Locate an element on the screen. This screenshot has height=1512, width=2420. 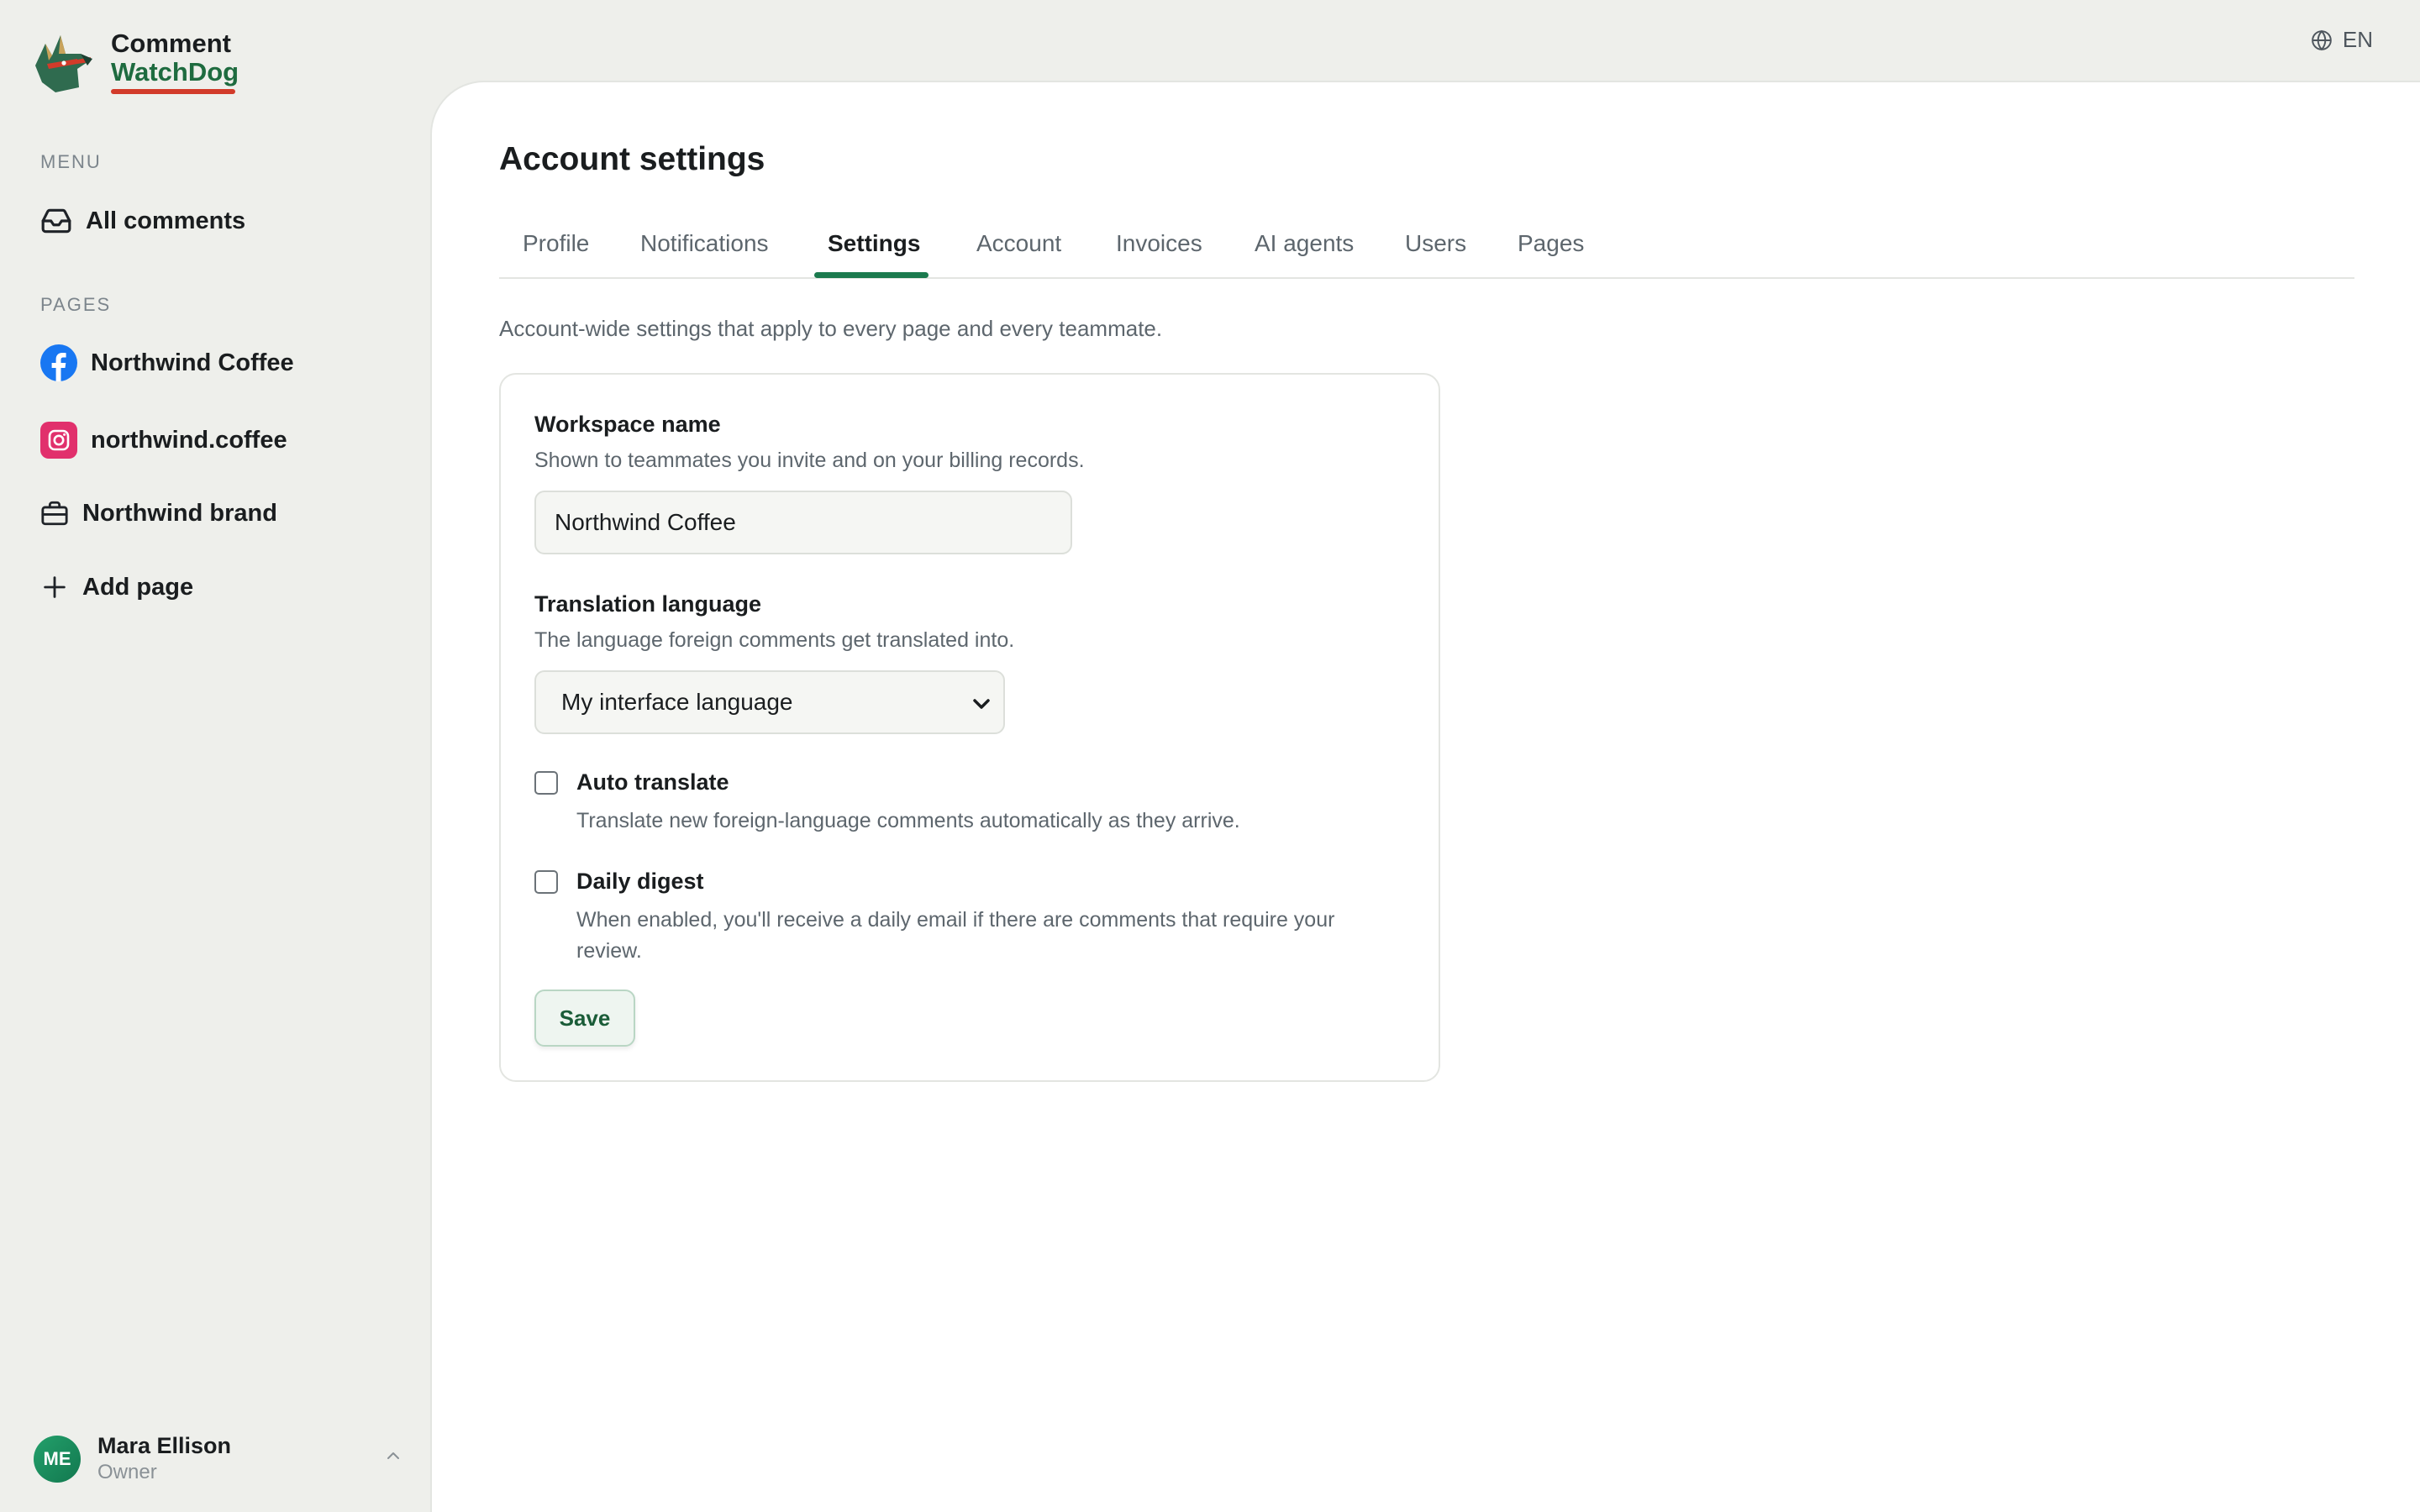
brand-wordmark: Comment WatchDog is located at coordinates (175, 61).